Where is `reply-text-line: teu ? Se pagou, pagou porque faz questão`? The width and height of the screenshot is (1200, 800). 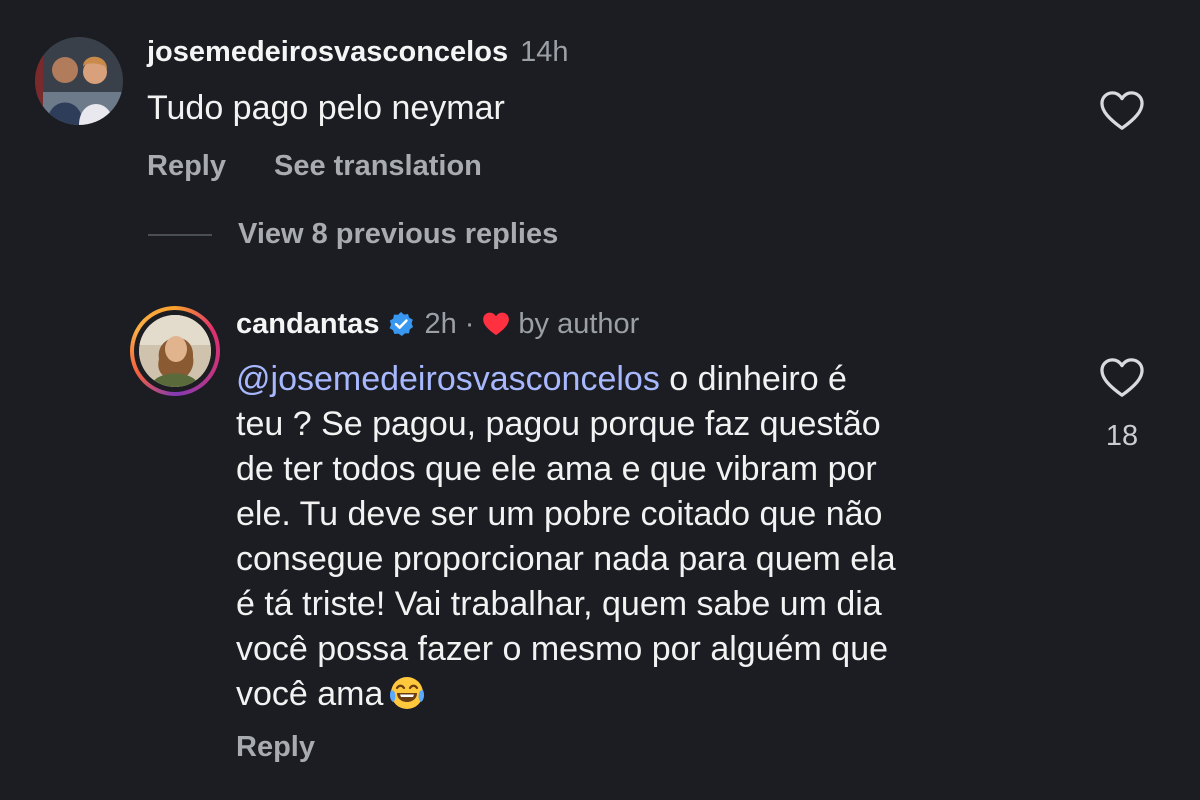
reply-text-line: teu ? Se pagou, pagou porque faz questão is located at coordinates (558, 424).